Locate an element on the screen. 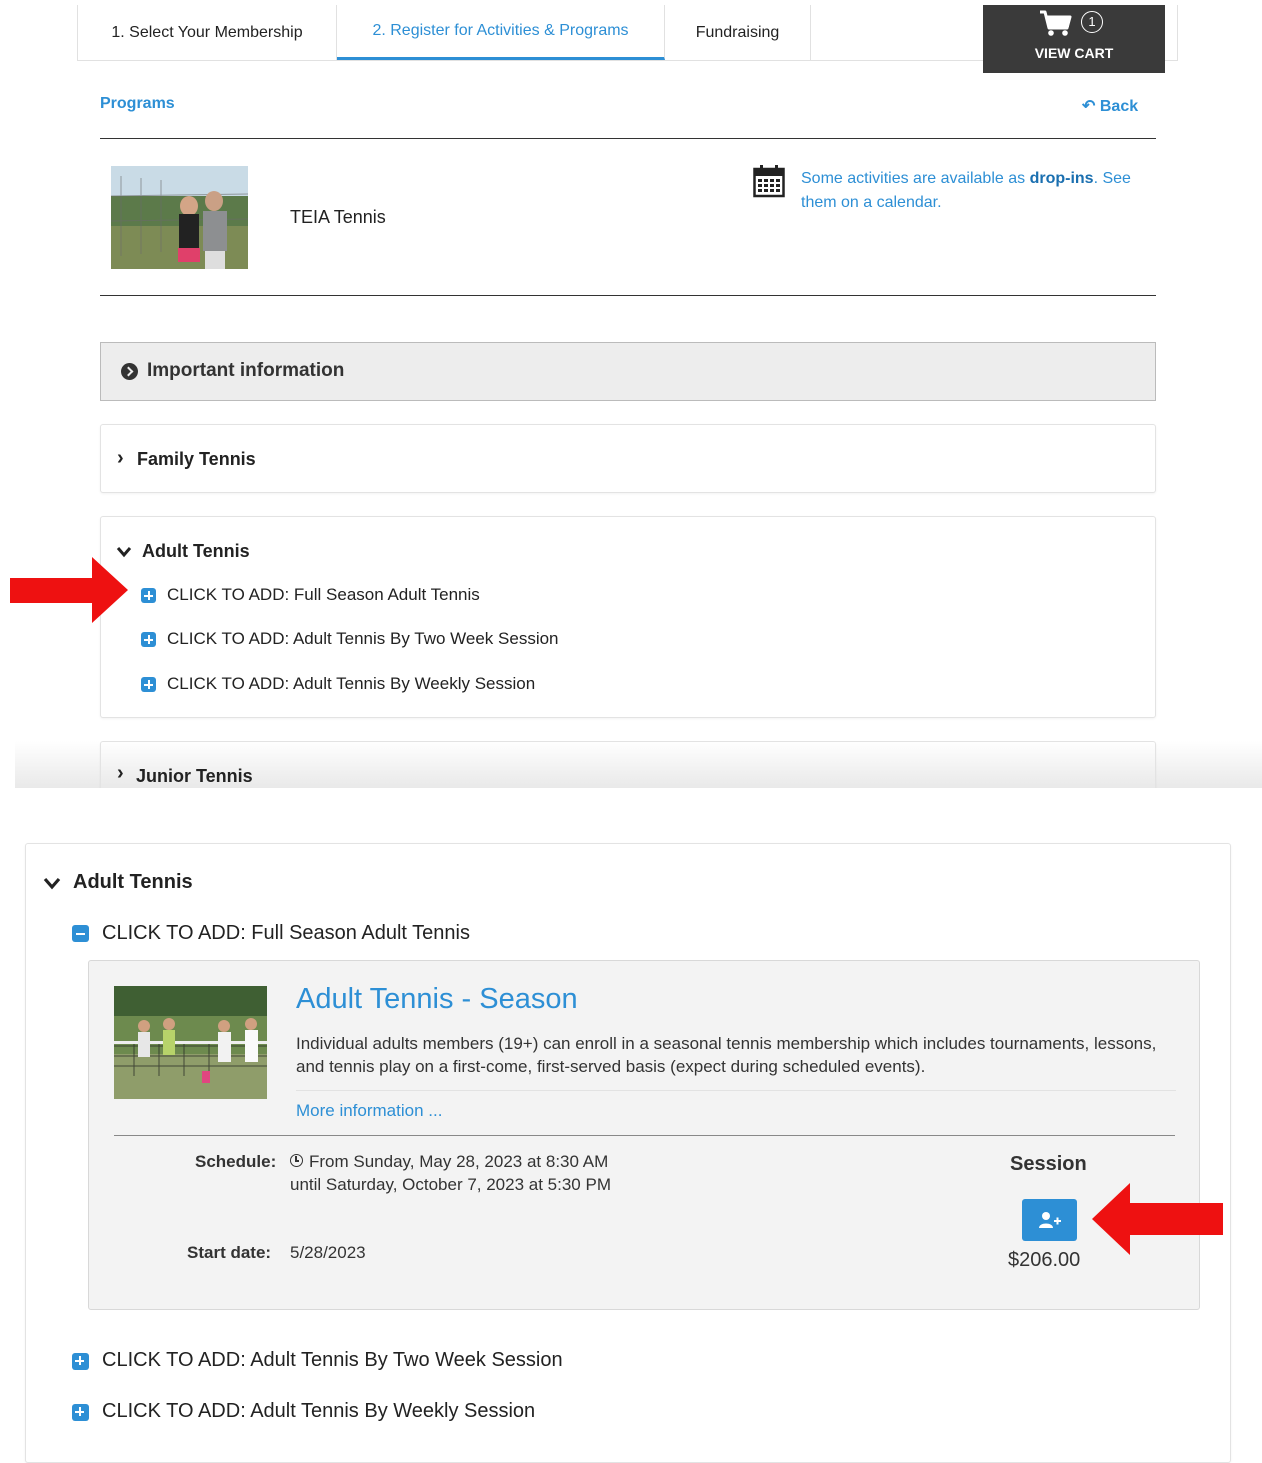 The width and height of the screenshot is (1262, 1463). red-arrow-left-annotation is located at coordinates (1157, 1219).